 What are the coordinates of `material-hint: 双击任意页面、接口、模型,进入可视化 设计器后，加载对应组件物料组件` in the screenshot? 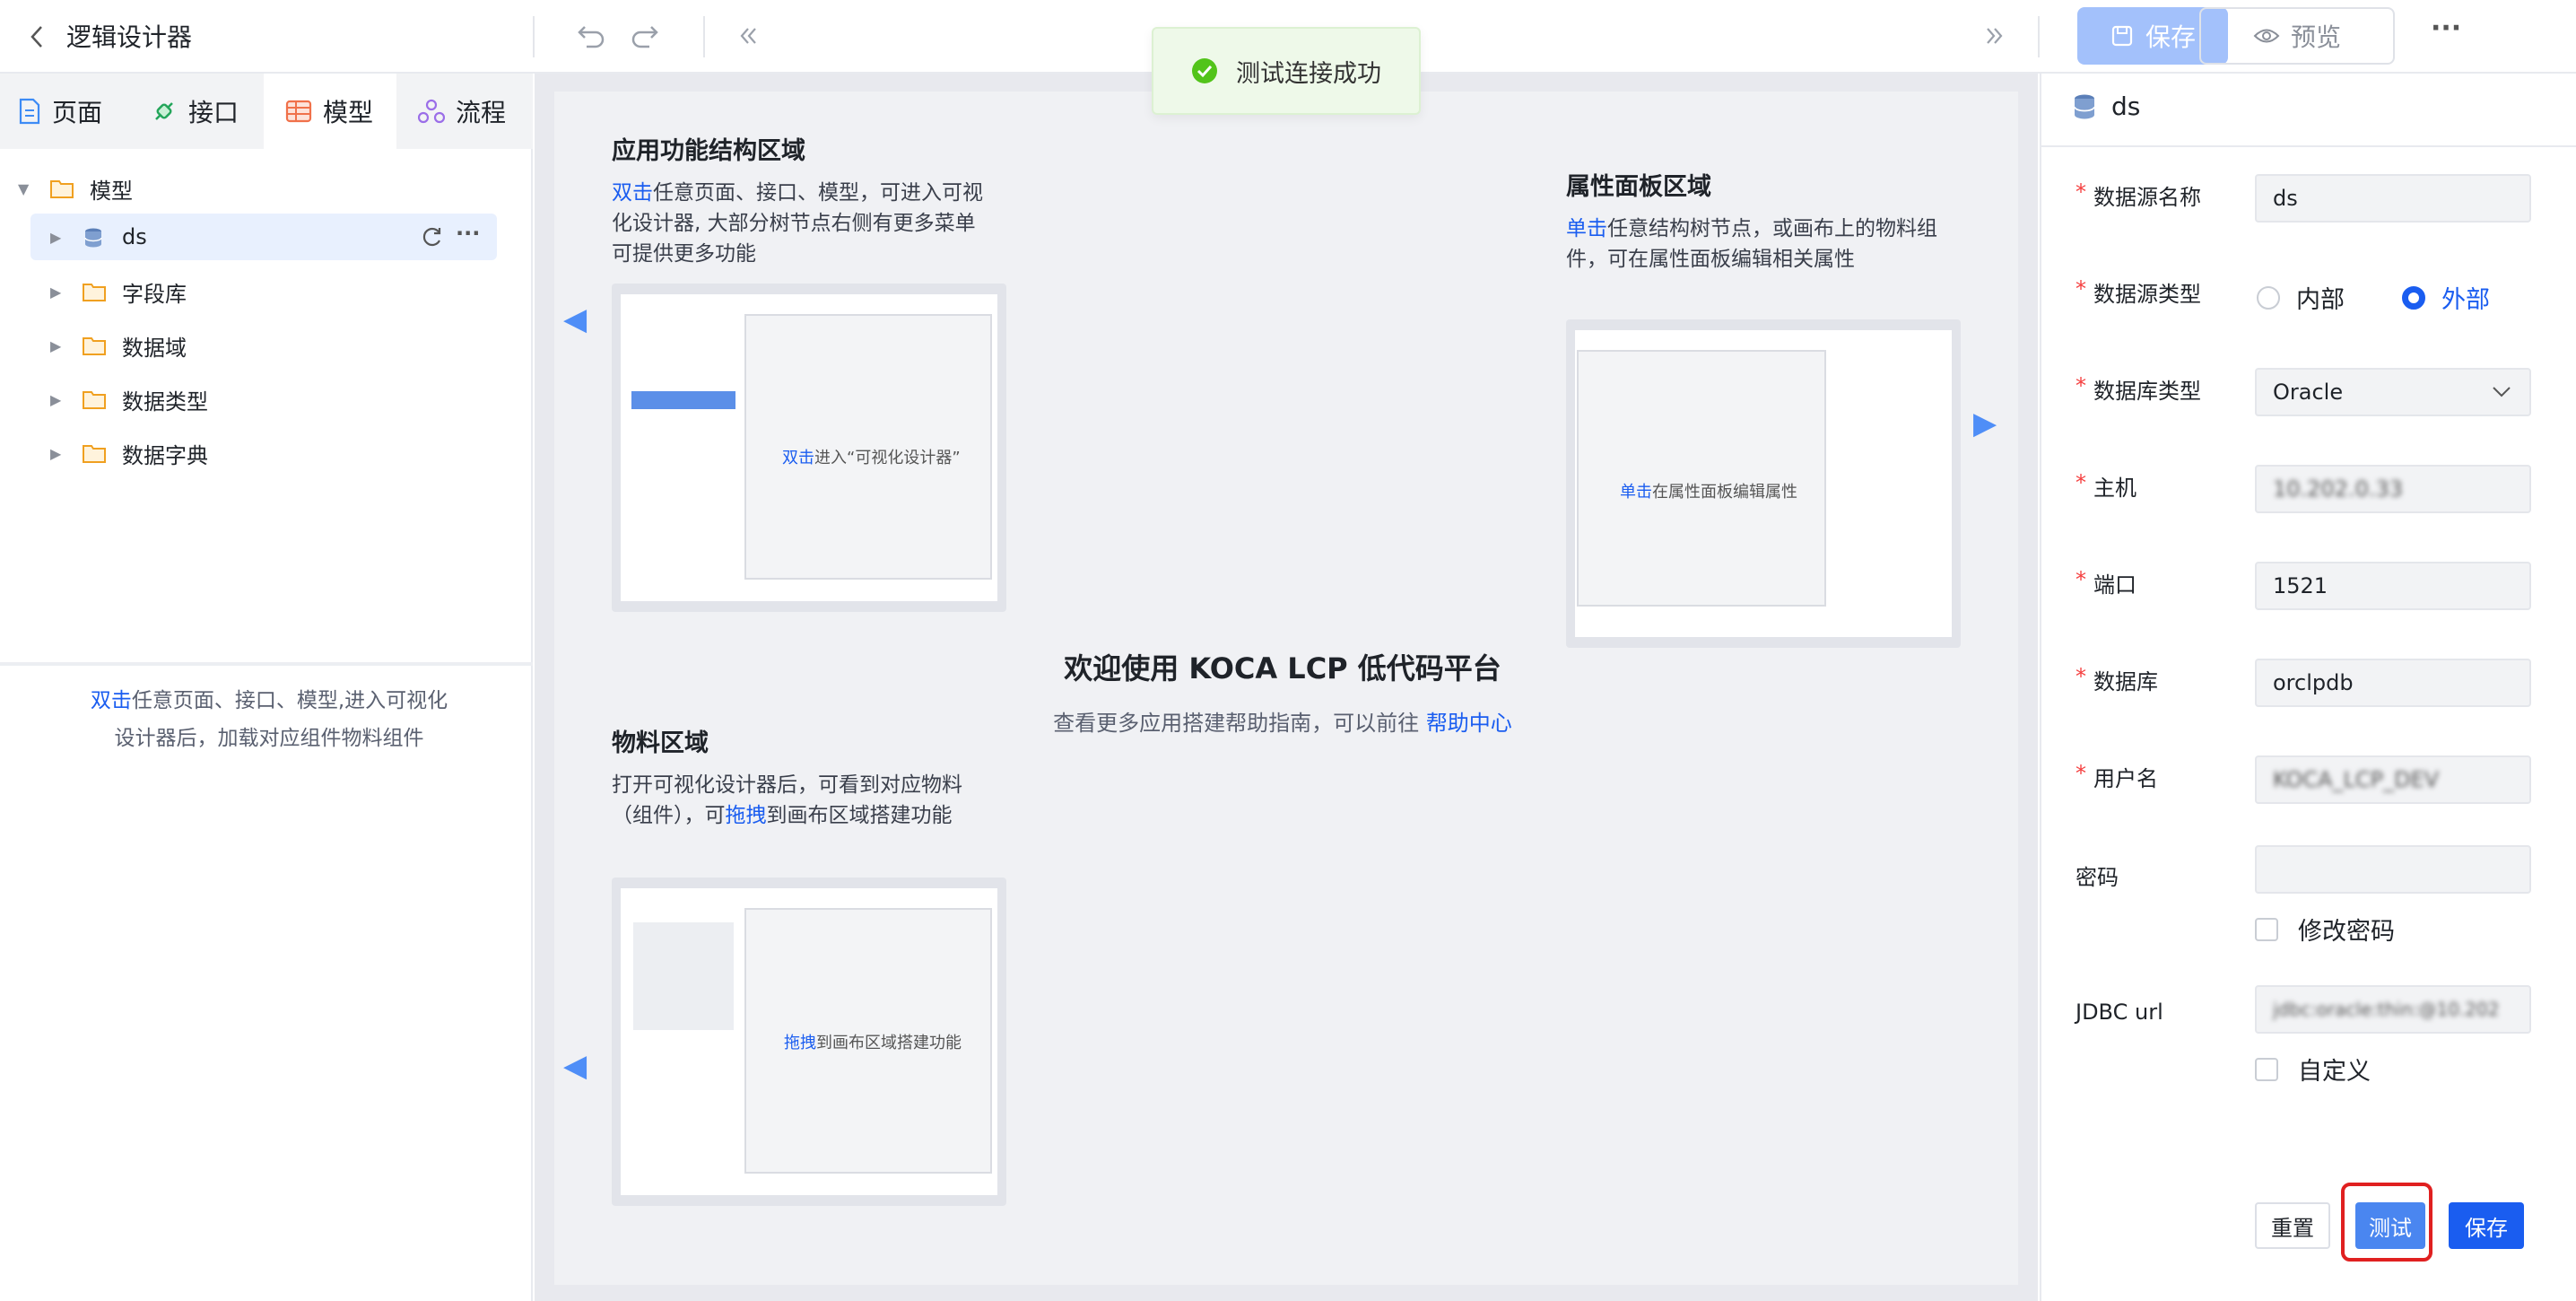 It's located at (269, 719).